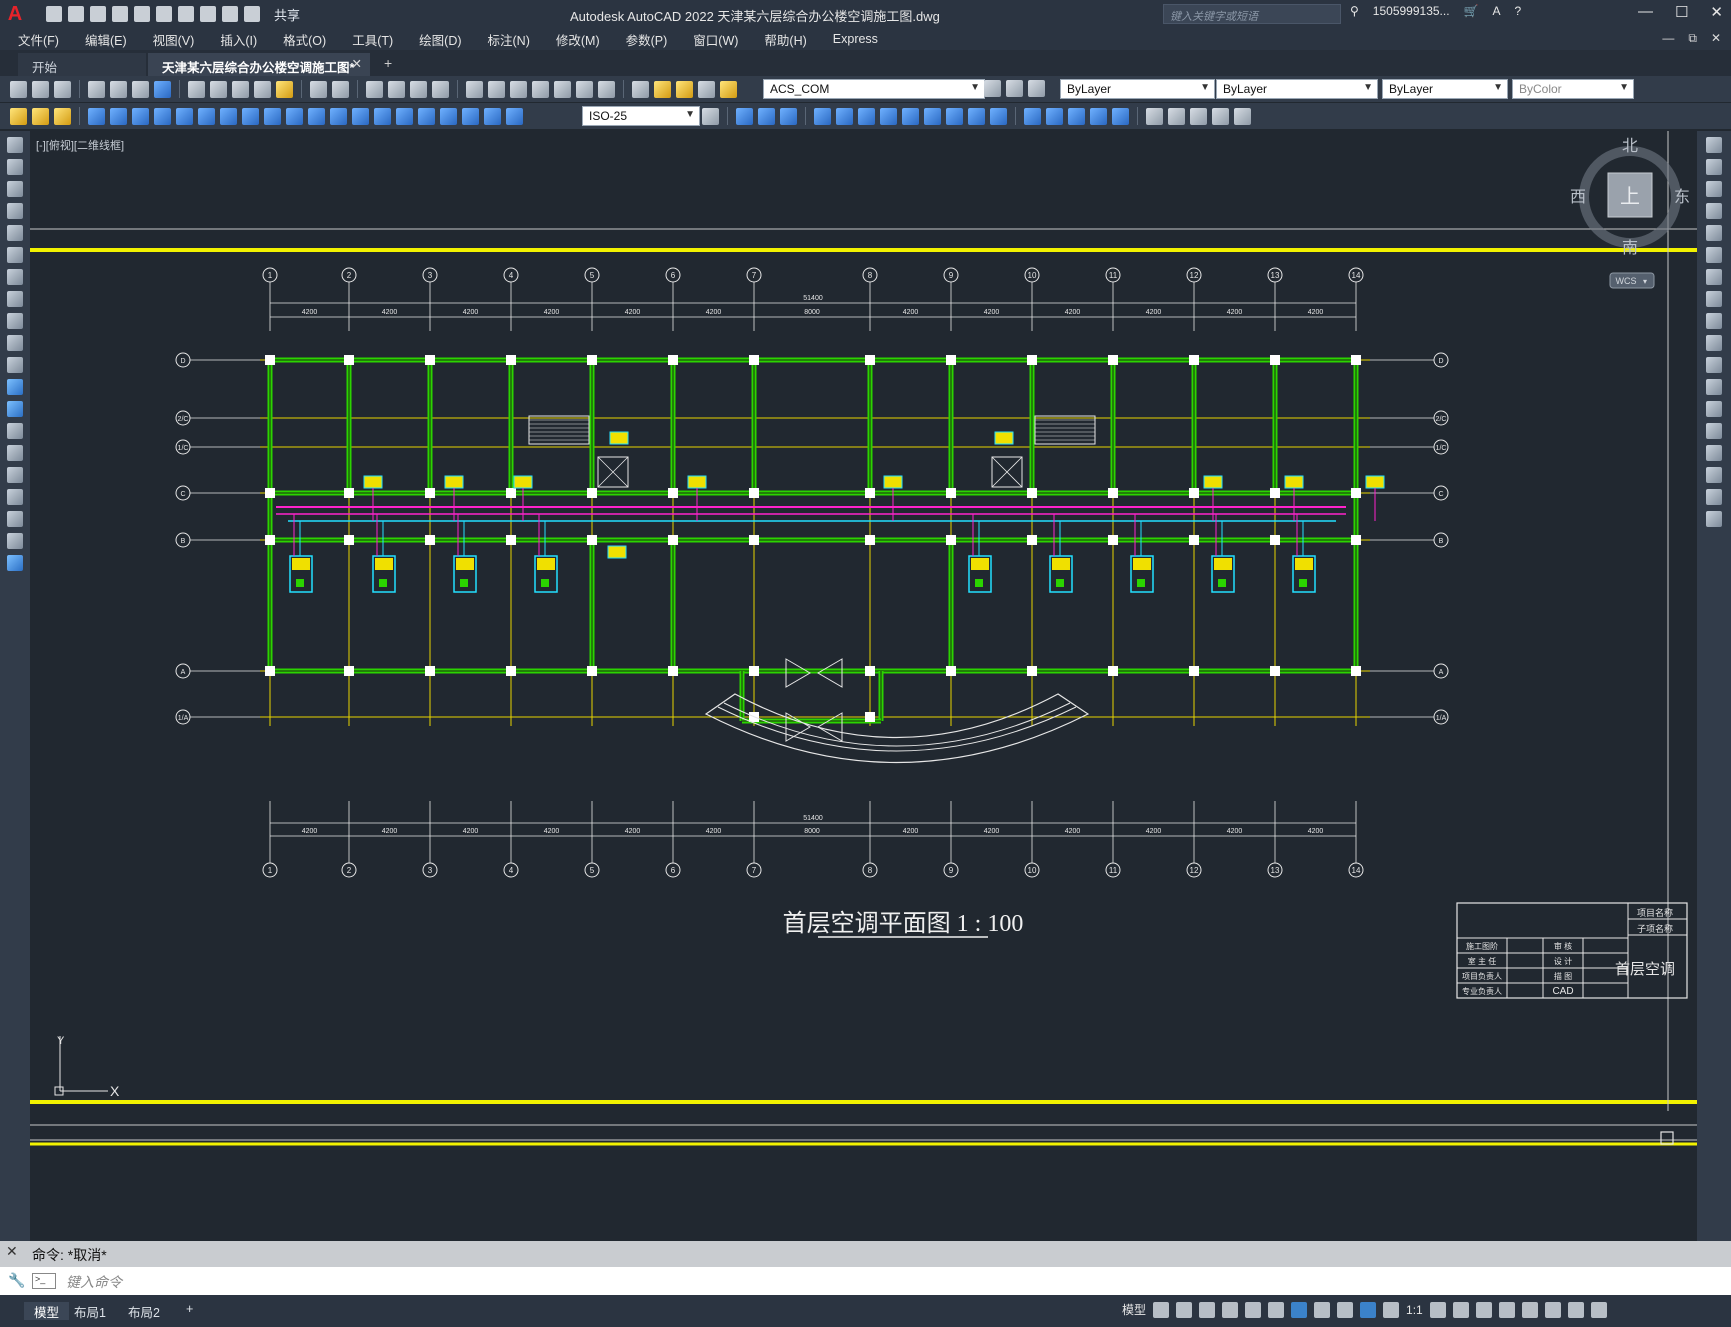 The image size is (1731, 1327). What do you see at coordinates (1471, 11) in the screenshot?
I see `cart-icon: 🛒` at bounding box center [1471, 11].